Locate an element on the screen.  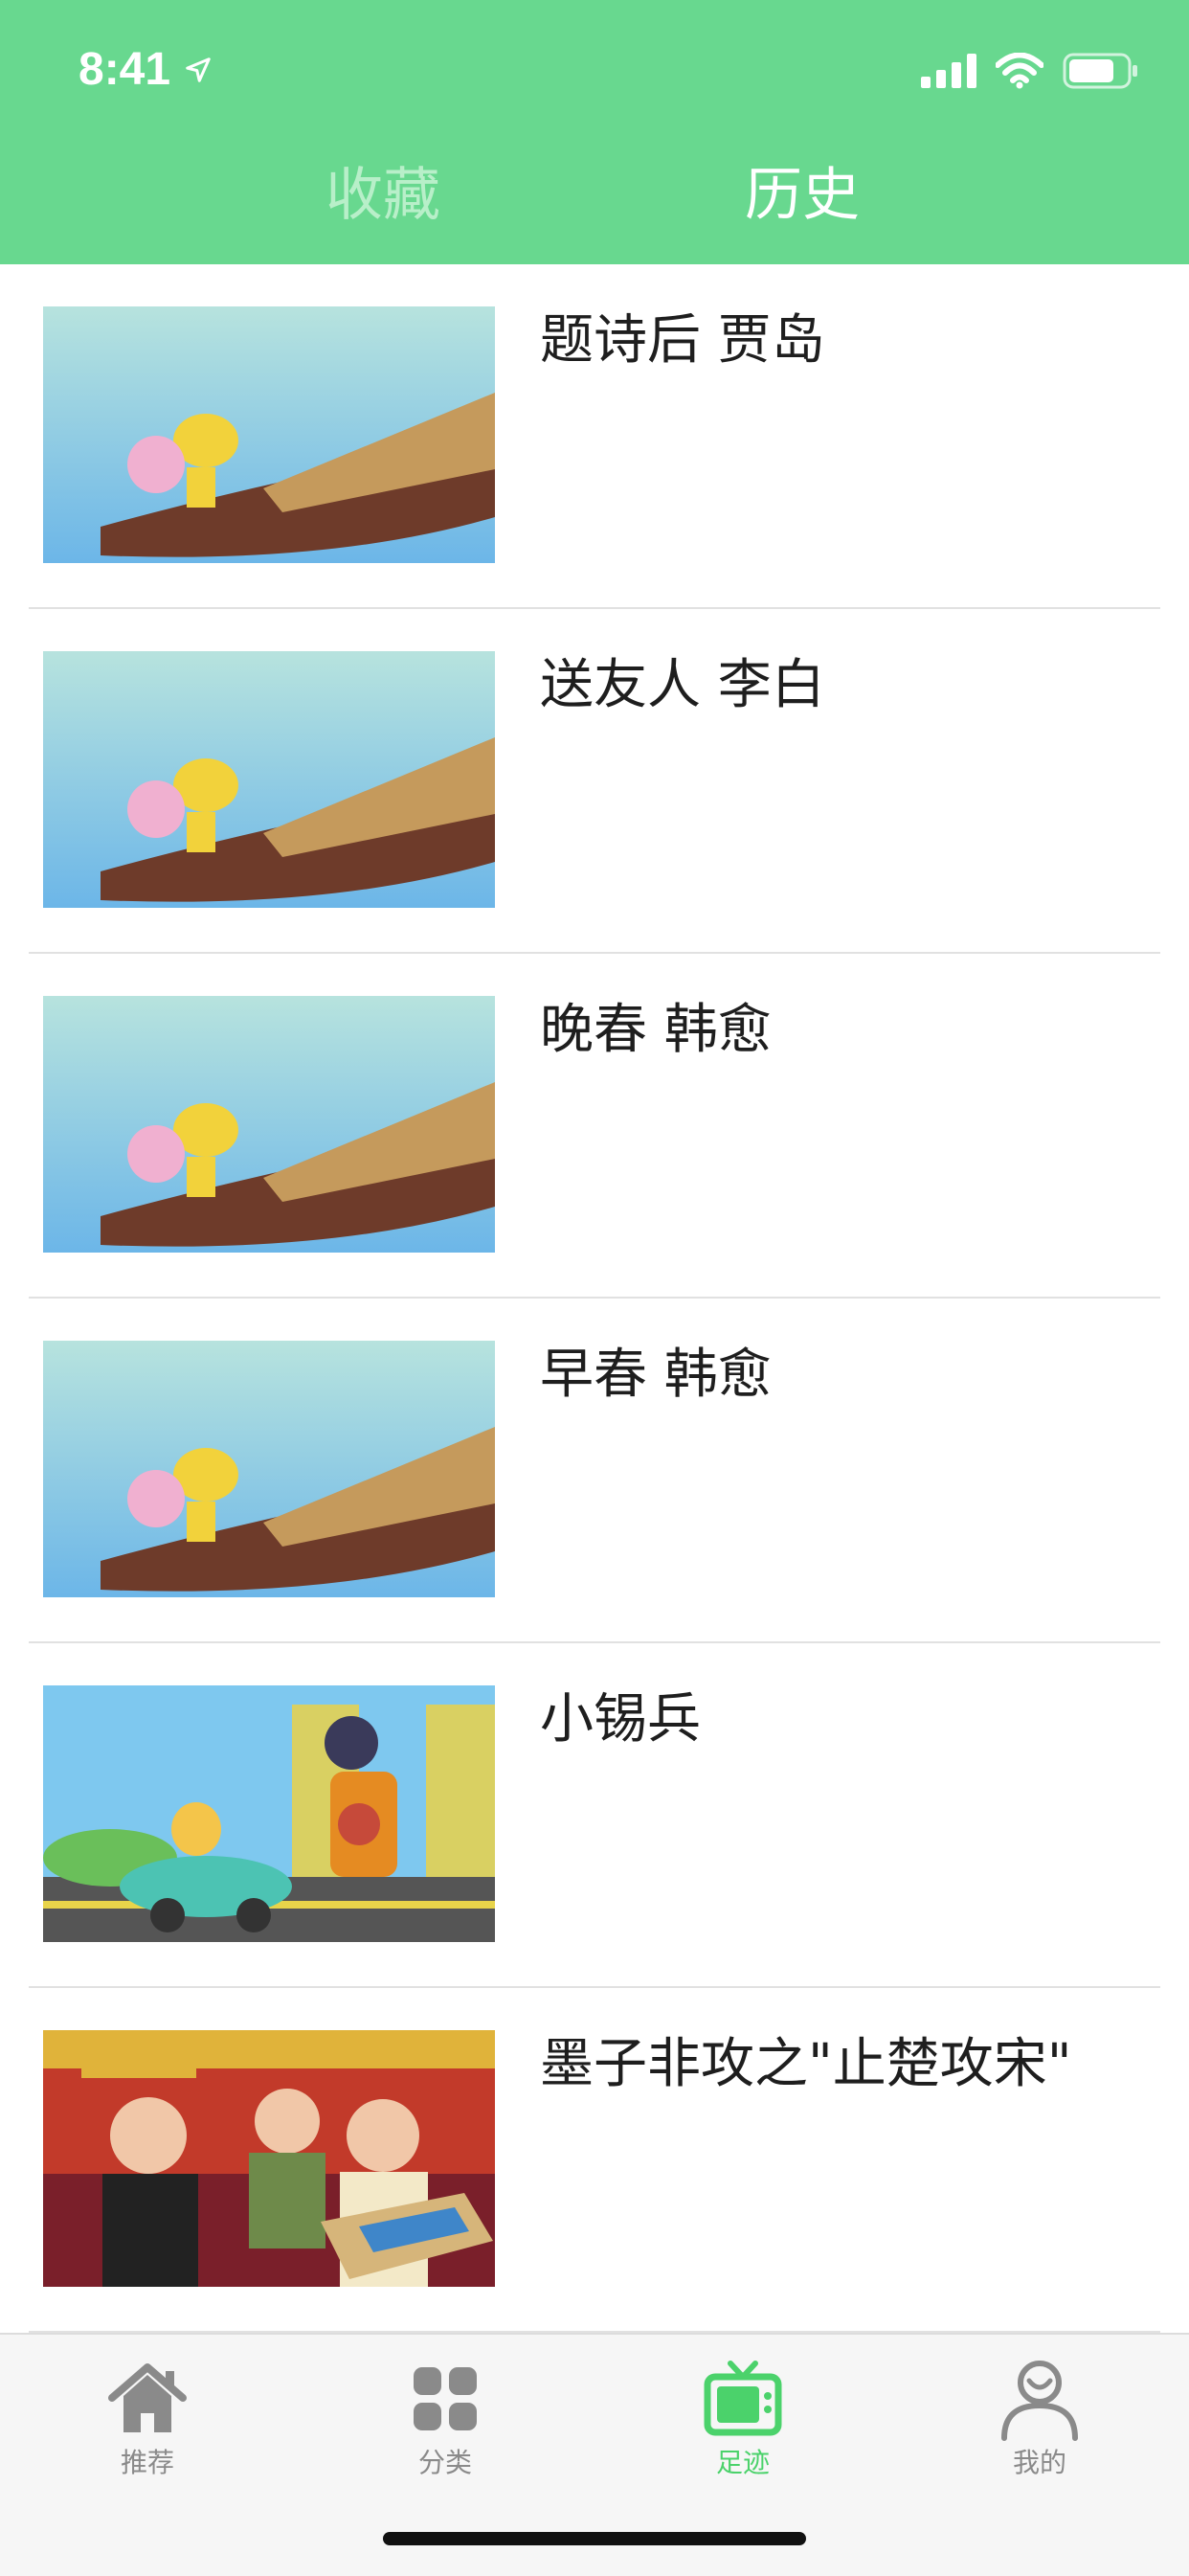
ancient-cartoon-thumbnail is located at coordinates (269, 2158).